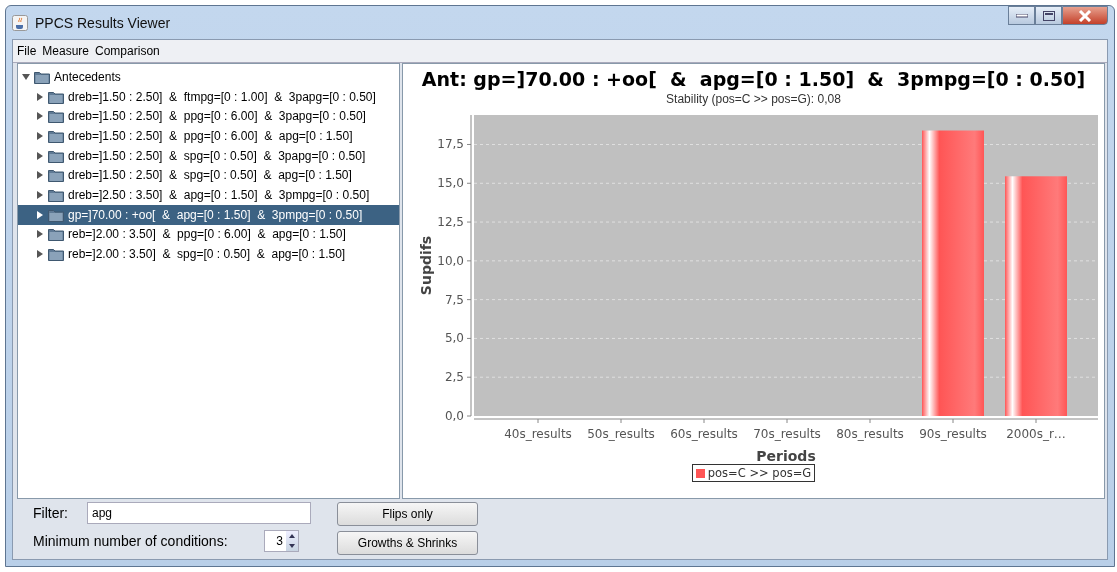 The width and height of the screenshot is (1117, 572). What do you see at coordinates (51, 513) in the screenshot?
I see `filter-label: Filter:` at bounding box center [51, 513].